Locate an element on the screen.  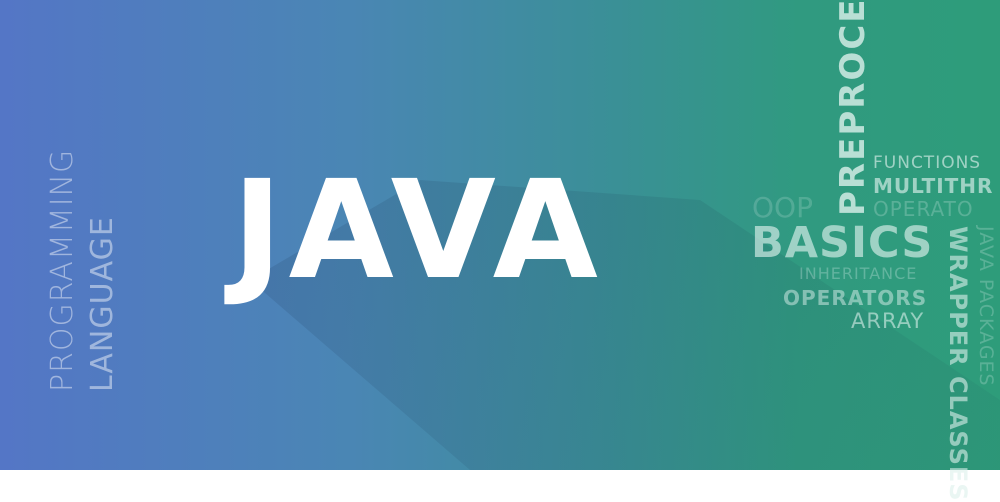
word-operators: OPERATORS is located at coordinates (855, 298).